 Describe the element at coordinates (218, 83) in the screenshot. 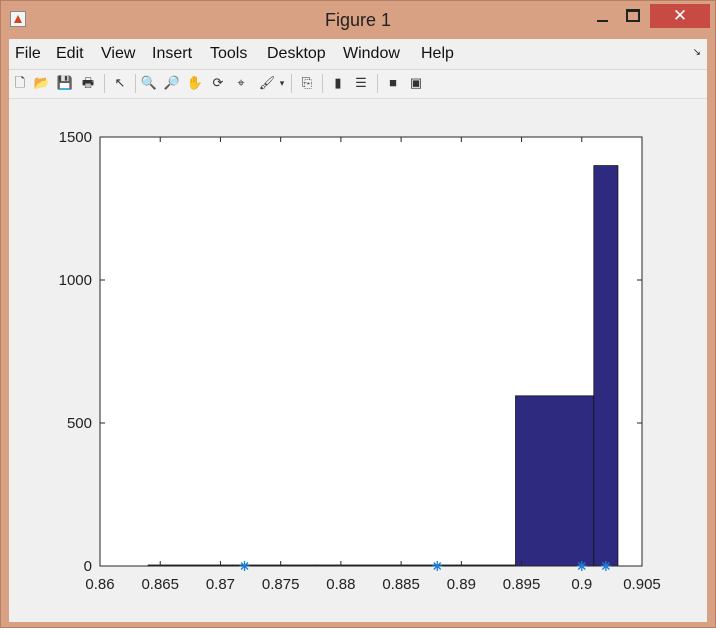

I see `rotate-3d-icon: ⟳` at that location.